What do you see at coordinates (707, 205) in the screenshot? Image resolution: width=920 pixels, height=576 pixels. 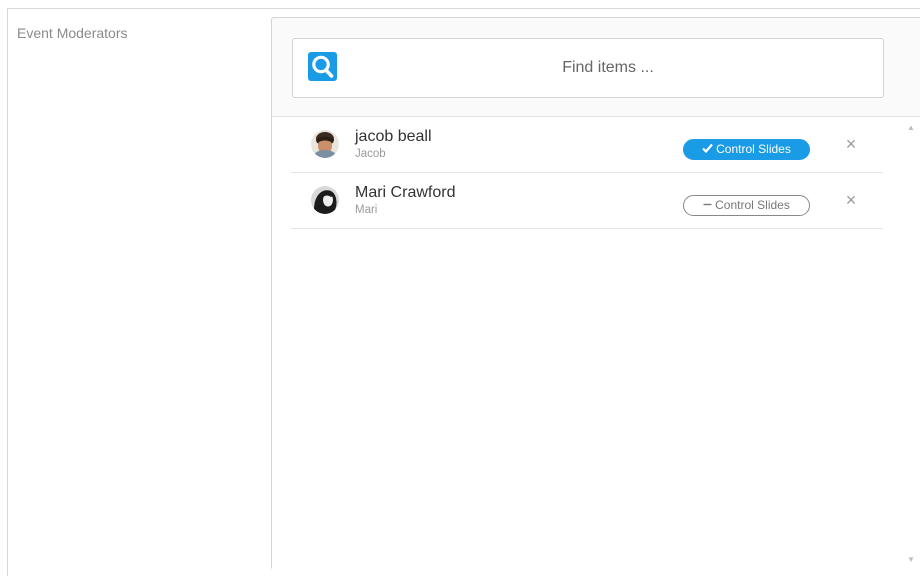 I see `minus-icon` at bounding box center [707, 205].